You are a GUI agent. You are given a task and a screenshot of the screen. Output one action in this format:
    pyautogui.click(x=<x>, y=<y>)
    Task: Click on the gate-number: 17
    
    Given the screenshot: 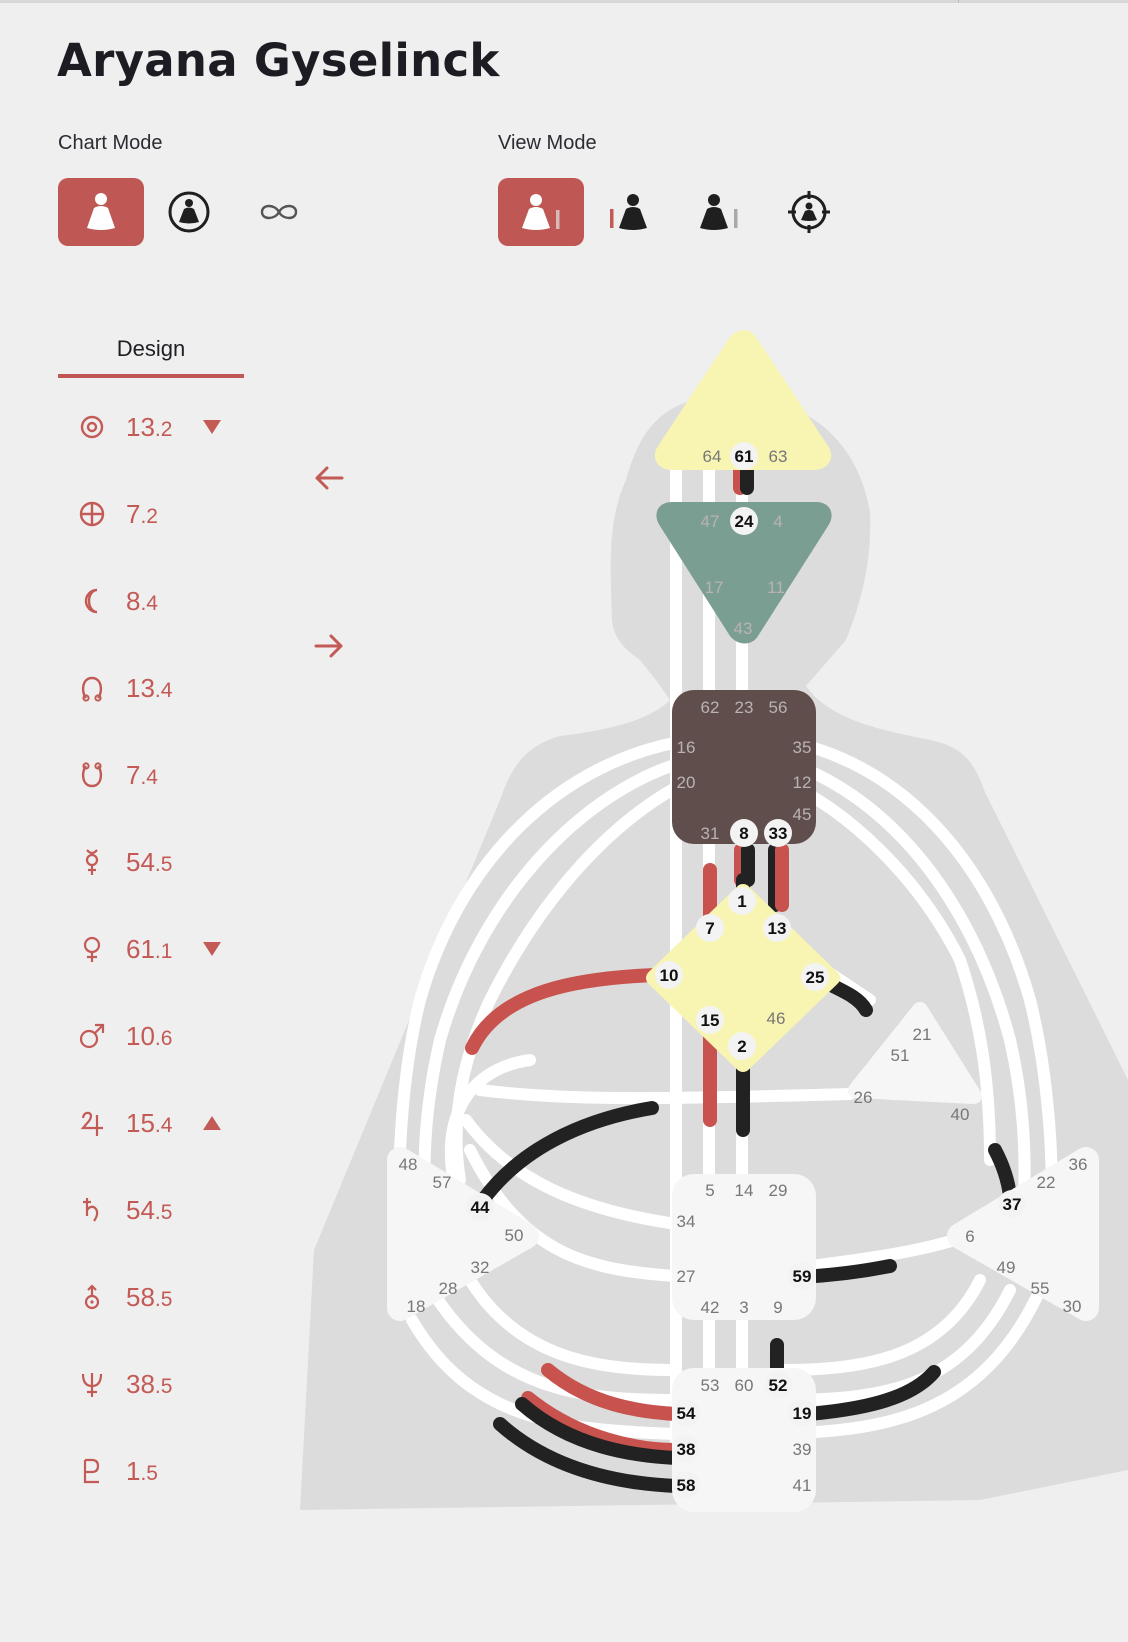 What is the action you would take?
    pyautogui.click(x=714, y=587)
    